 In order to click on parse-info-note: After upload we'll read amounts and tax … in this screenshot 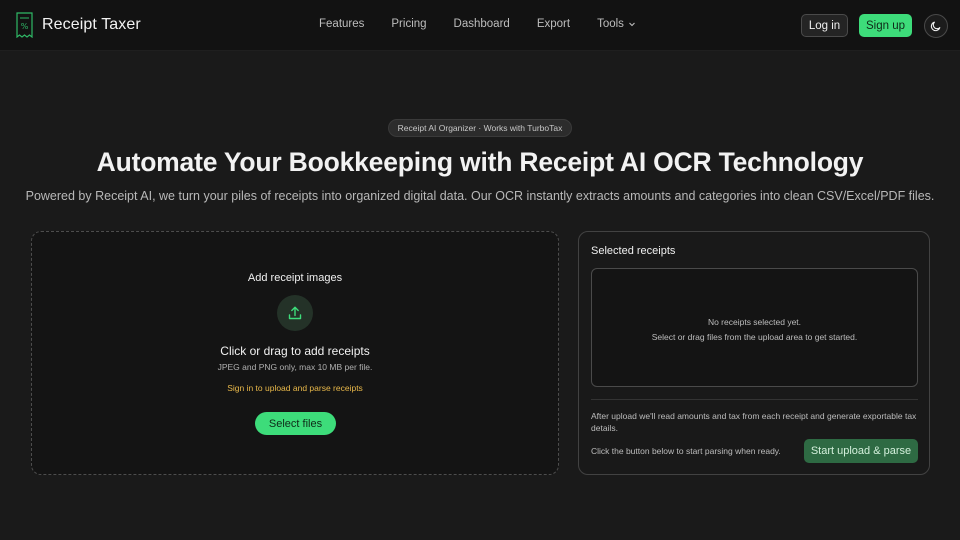, I will do `click(754, 422)`.